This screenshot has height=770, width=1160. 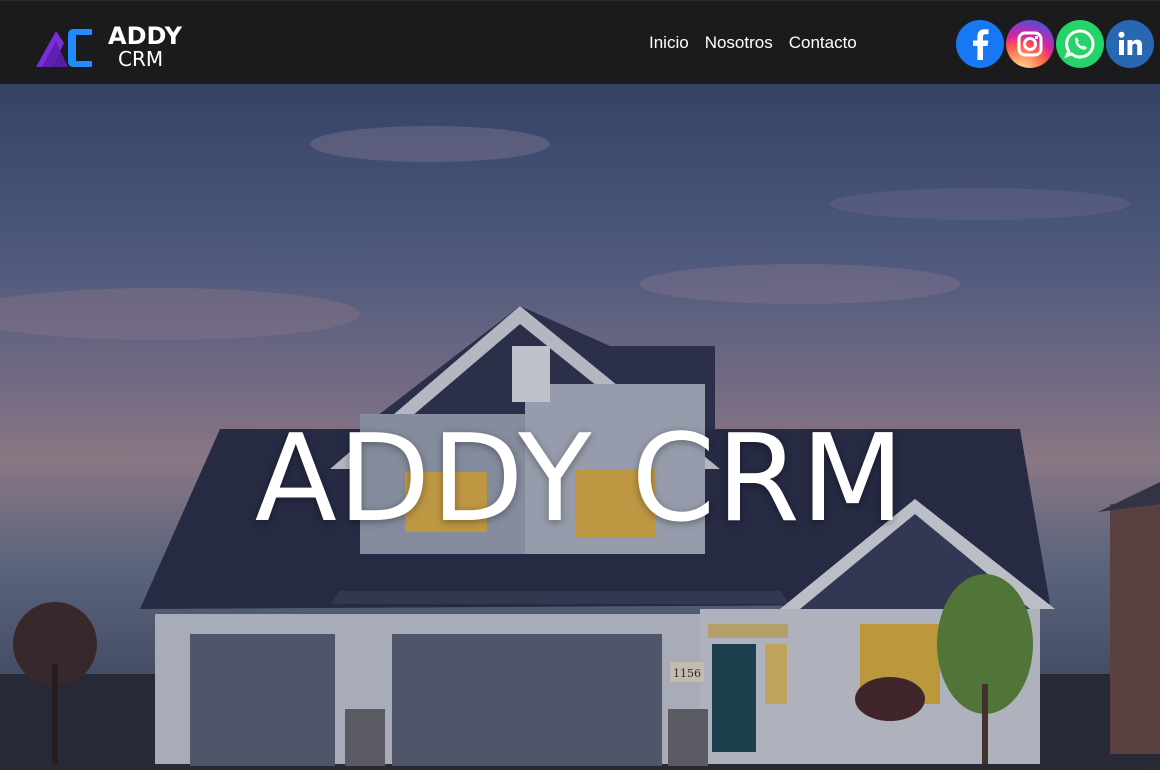 What do you see at coordinates (141, 58) in the screenshot?
I see `brand-sub: CRM` at bounding box center [141, 58].